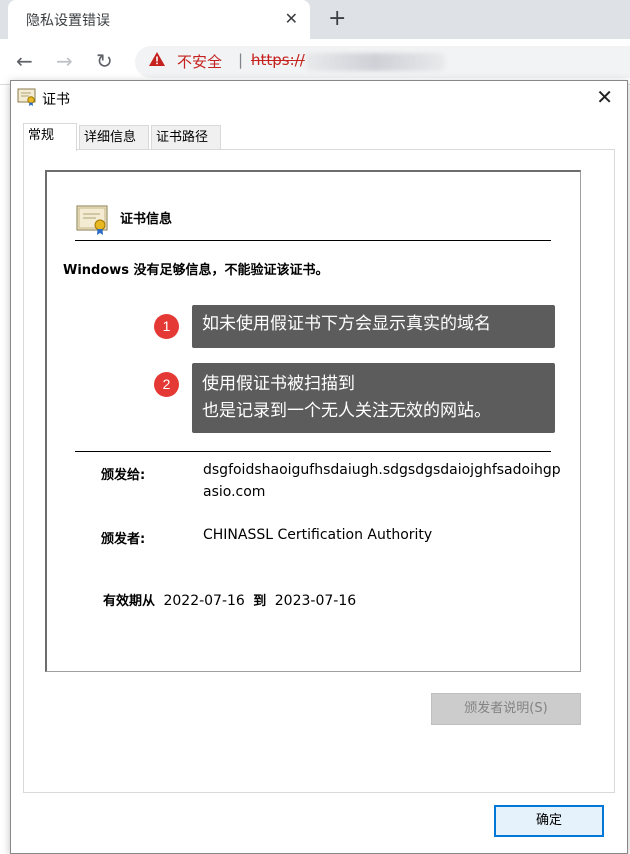 Image resolution: width=630 pixels, height=854 pixels. Describe the element at coordinates (278, 384) in the screenshot. I see `annotation-text: 使用假证书被扫描到` at that location.